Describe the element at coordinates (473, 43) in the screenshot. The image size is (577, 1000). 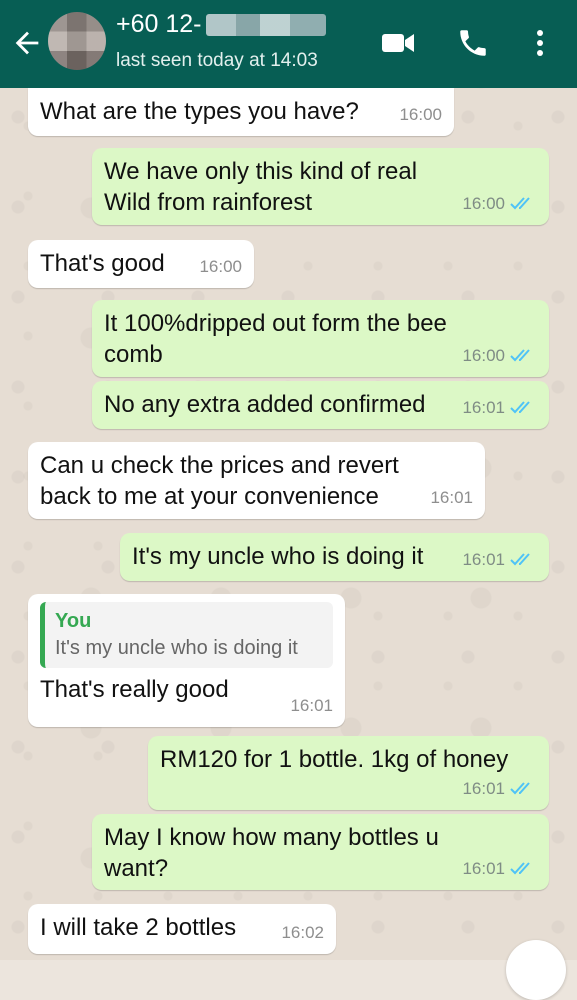
I see `phone-icon` at that location.